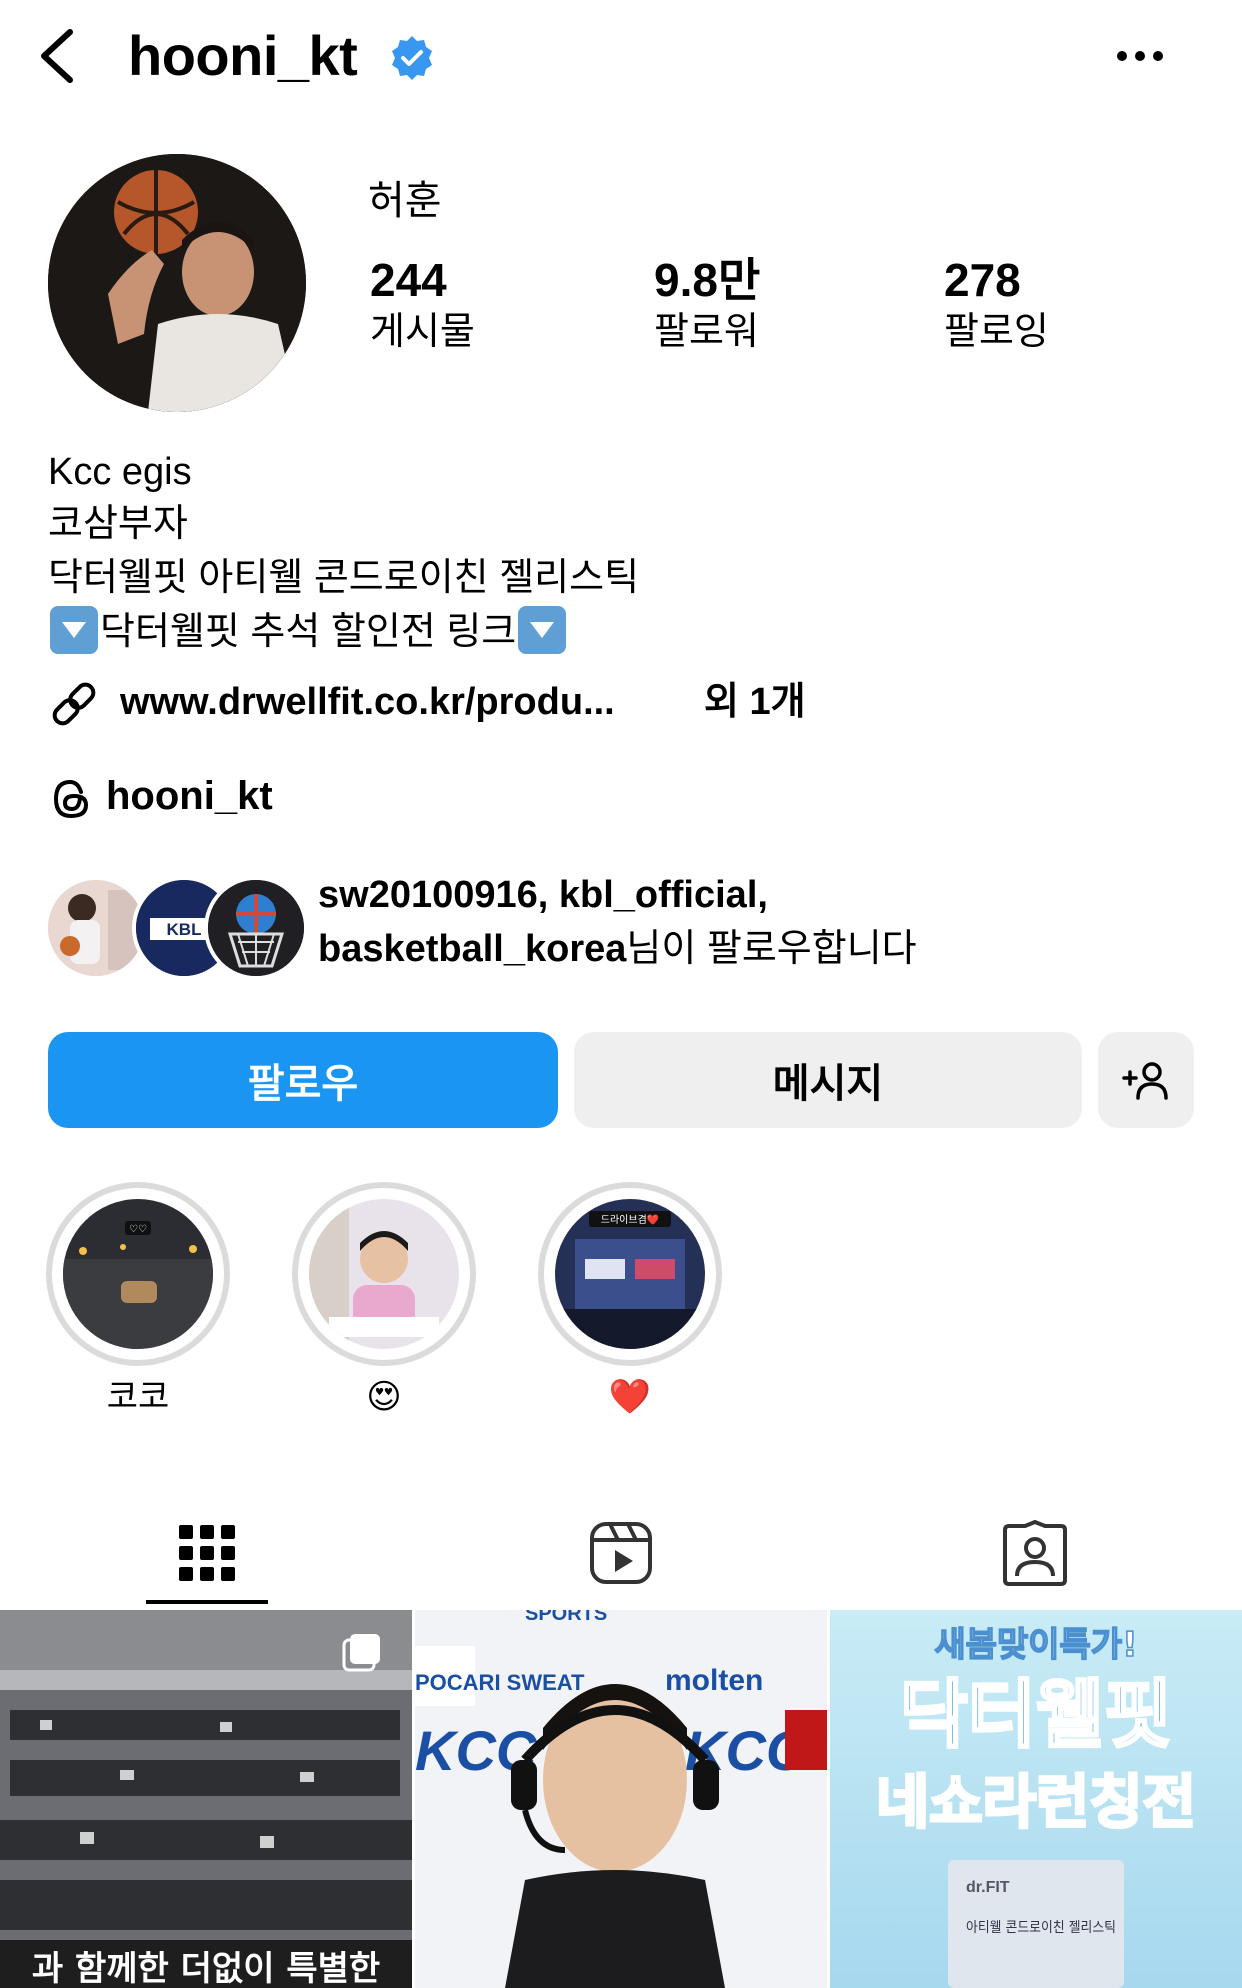 The height and width of the screenshot is (1988, 1242). I want to click on basketball-hoop-icon, so click(256, 928).